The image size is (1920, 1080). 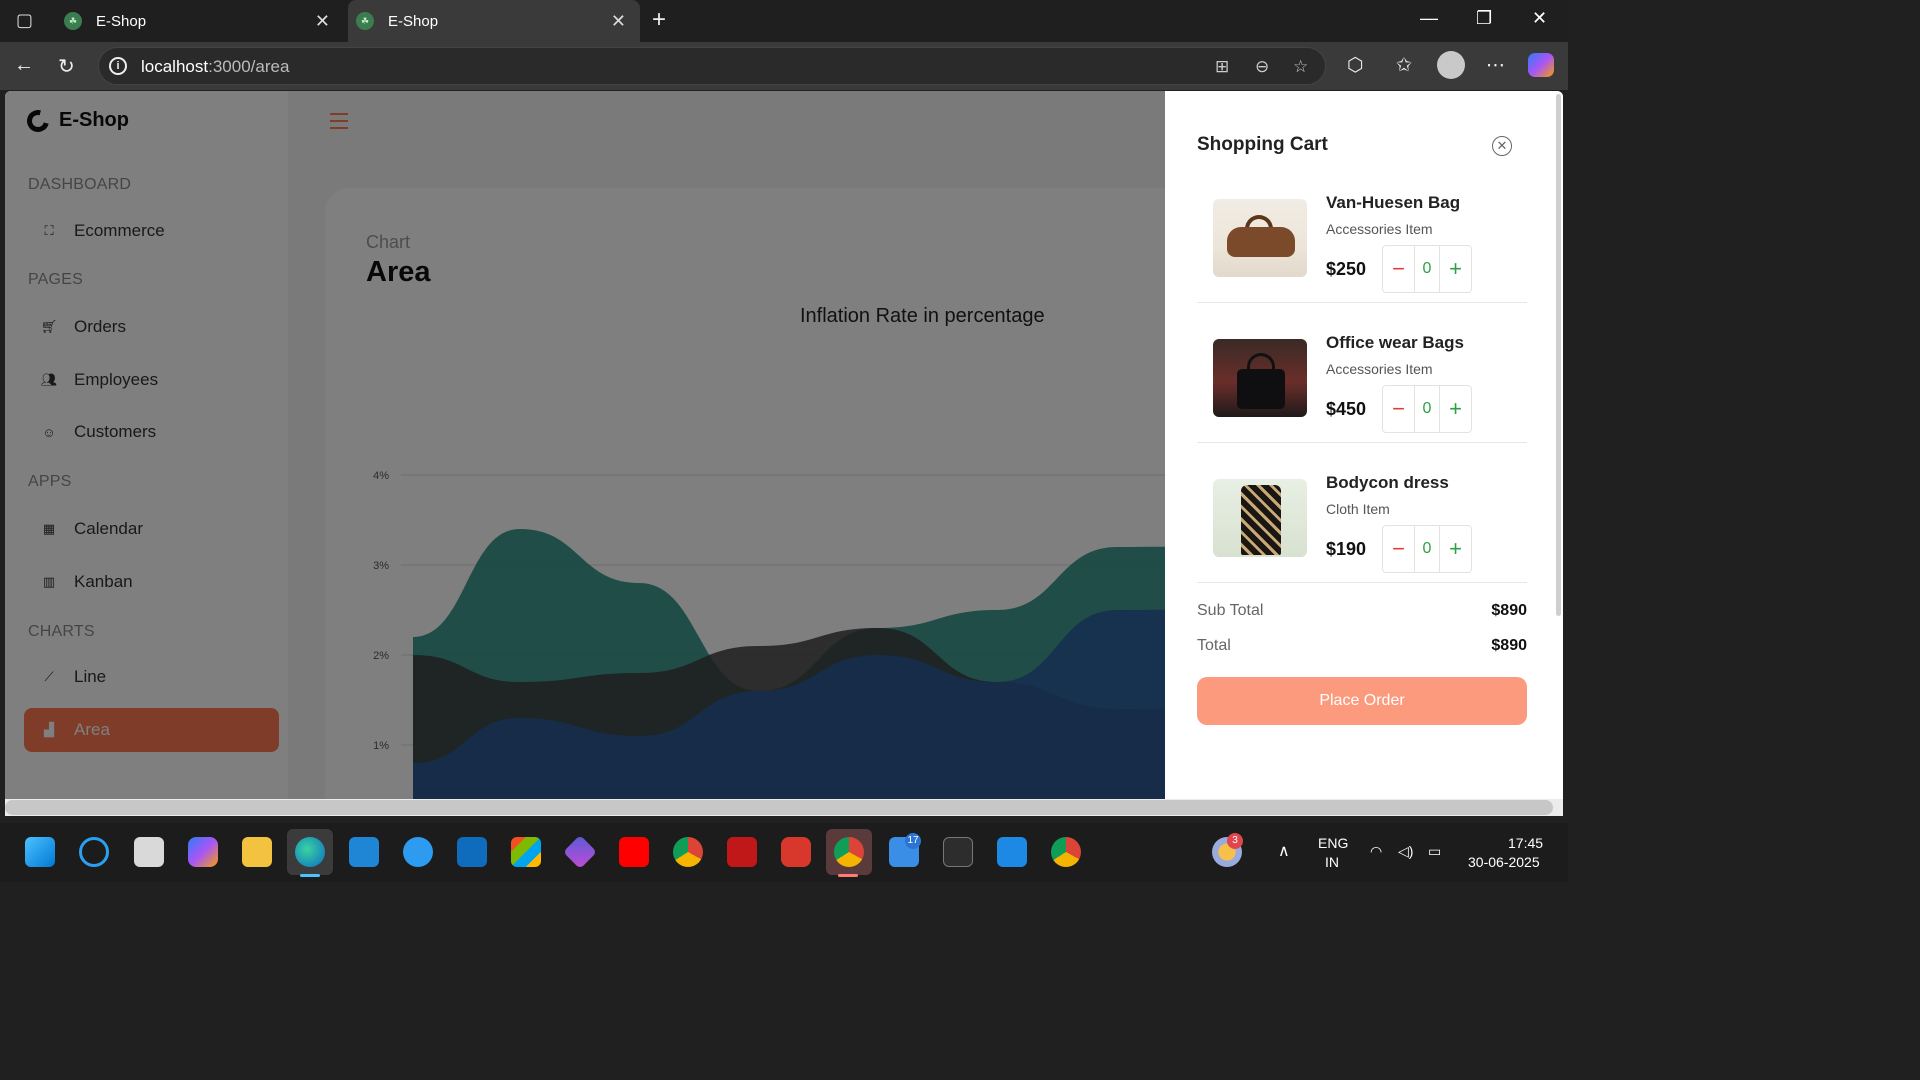 What do you see at coordinates (1393, 202) in the screenshot?
I see `product-name: Van-Huesen Bag` at bounding box center [1393, 202].